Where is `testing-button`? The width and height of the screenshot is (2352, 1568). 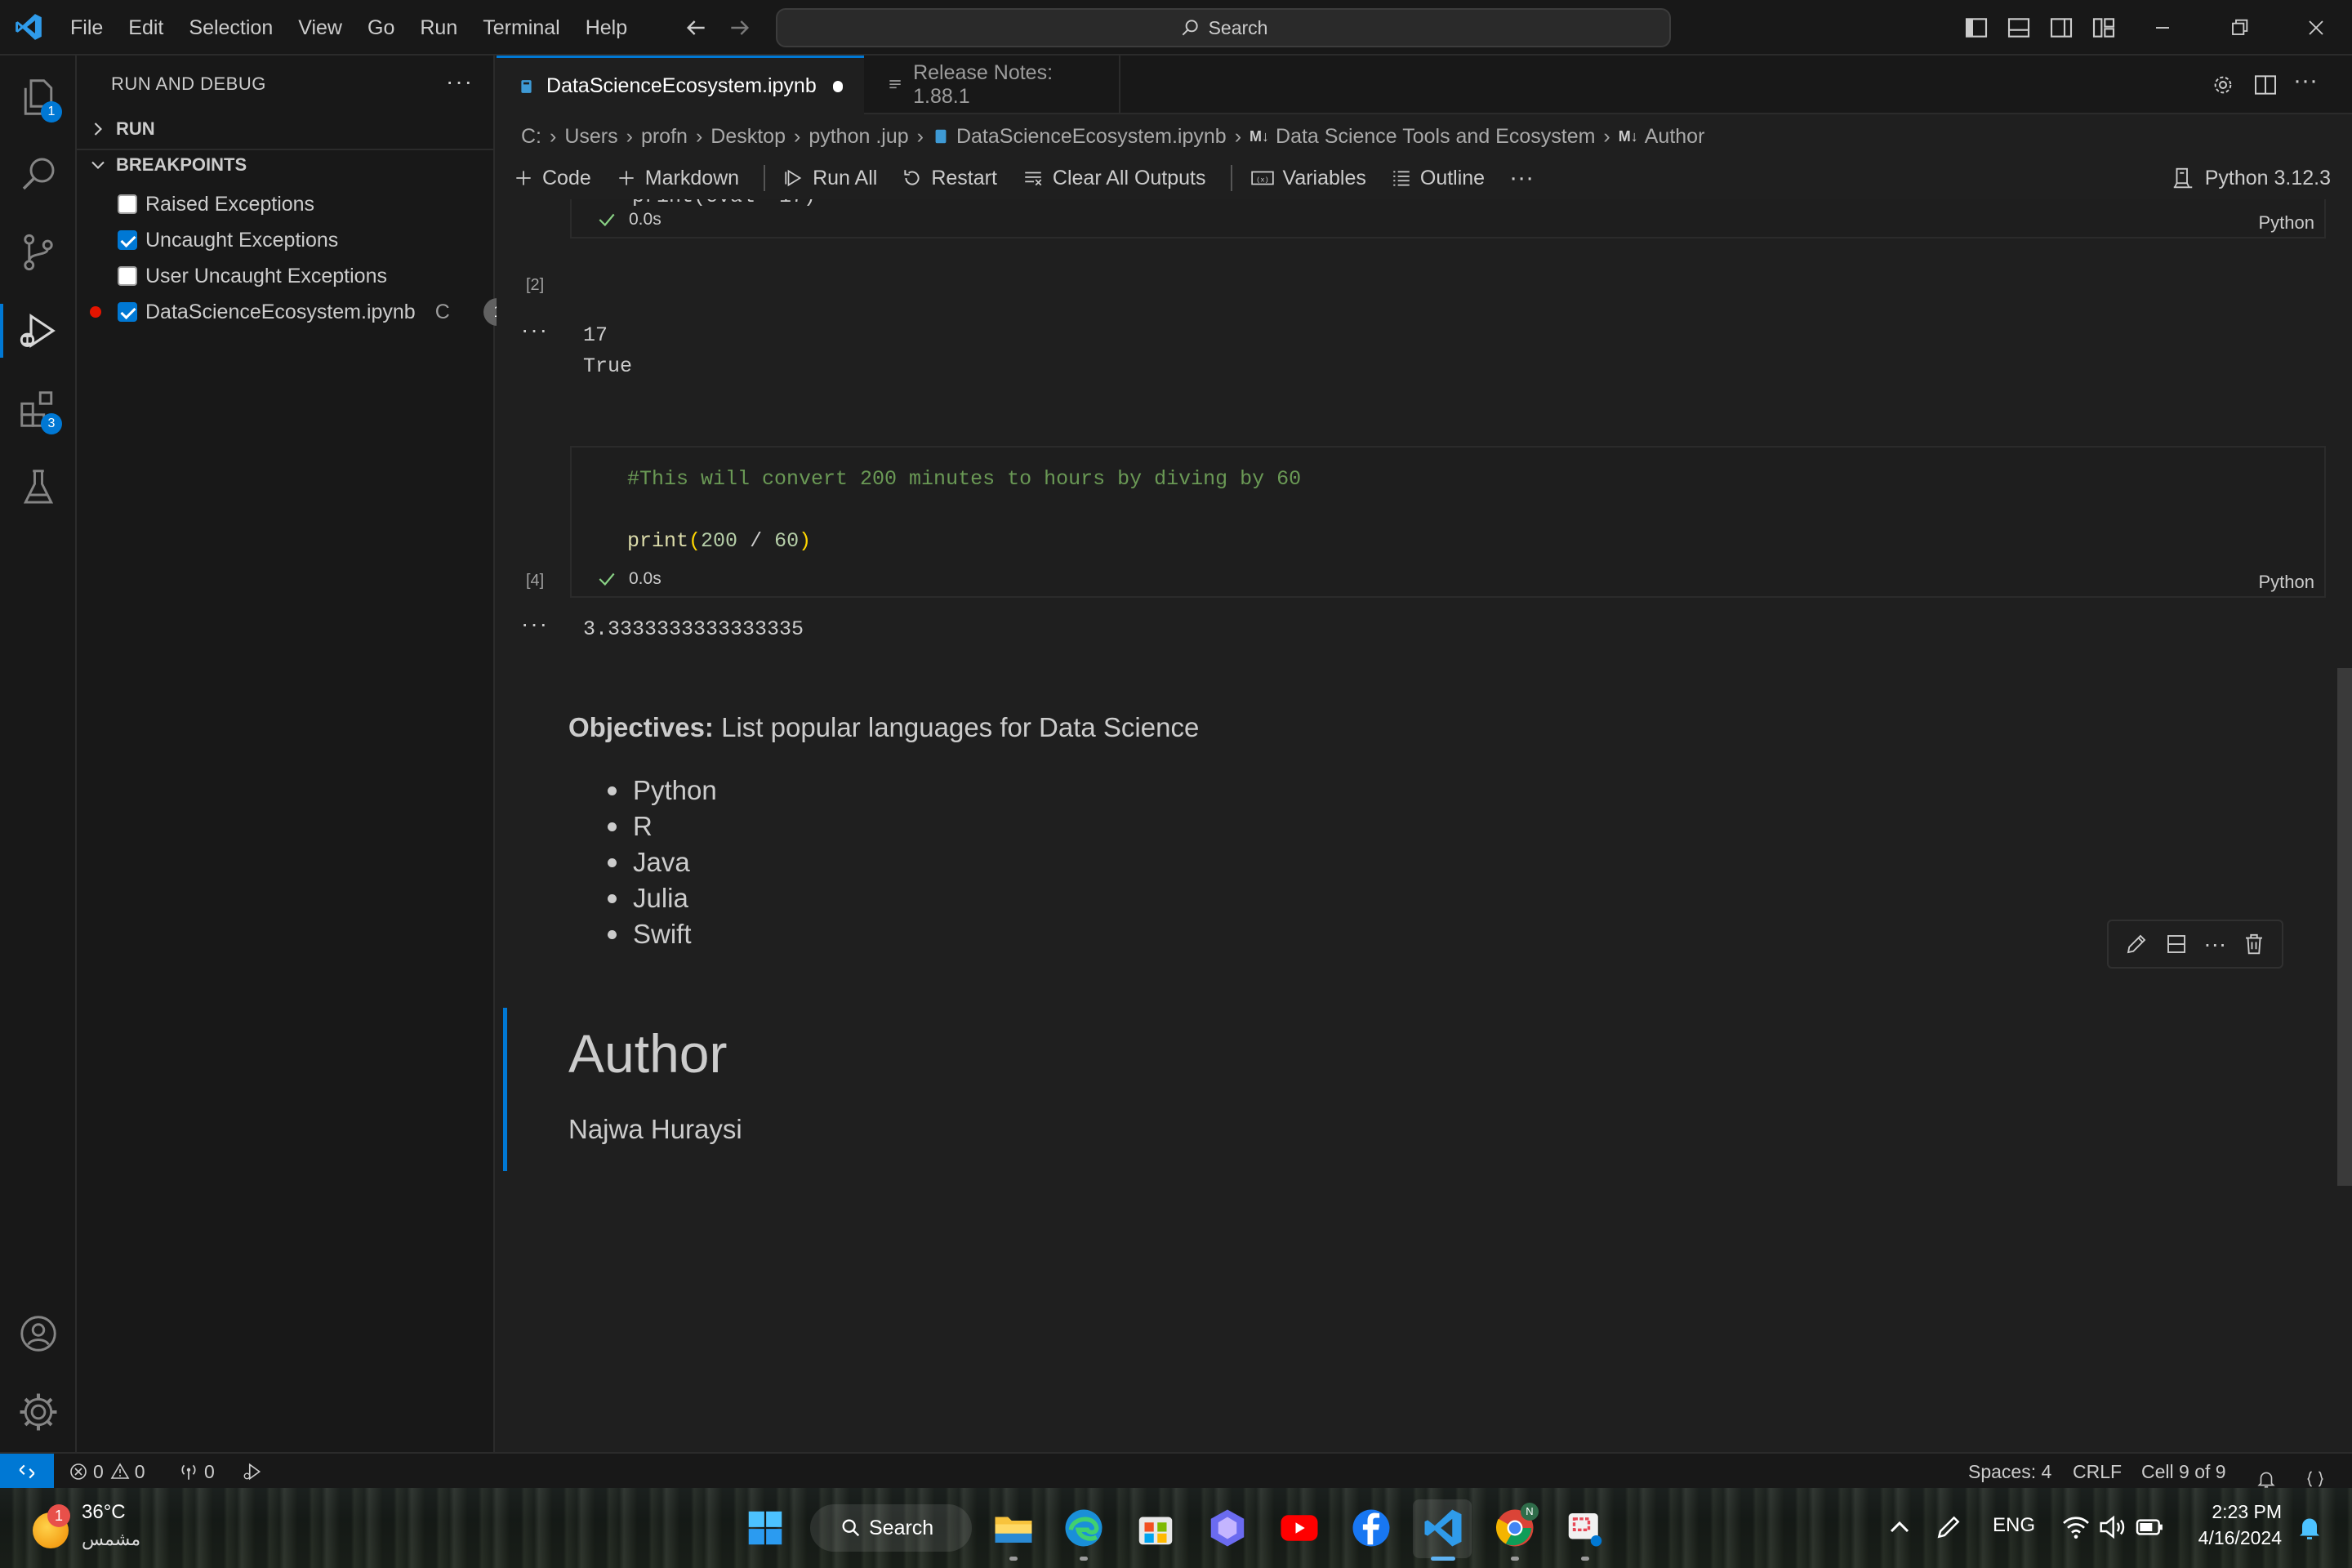 testing-button is located at coordinates (38, 488).